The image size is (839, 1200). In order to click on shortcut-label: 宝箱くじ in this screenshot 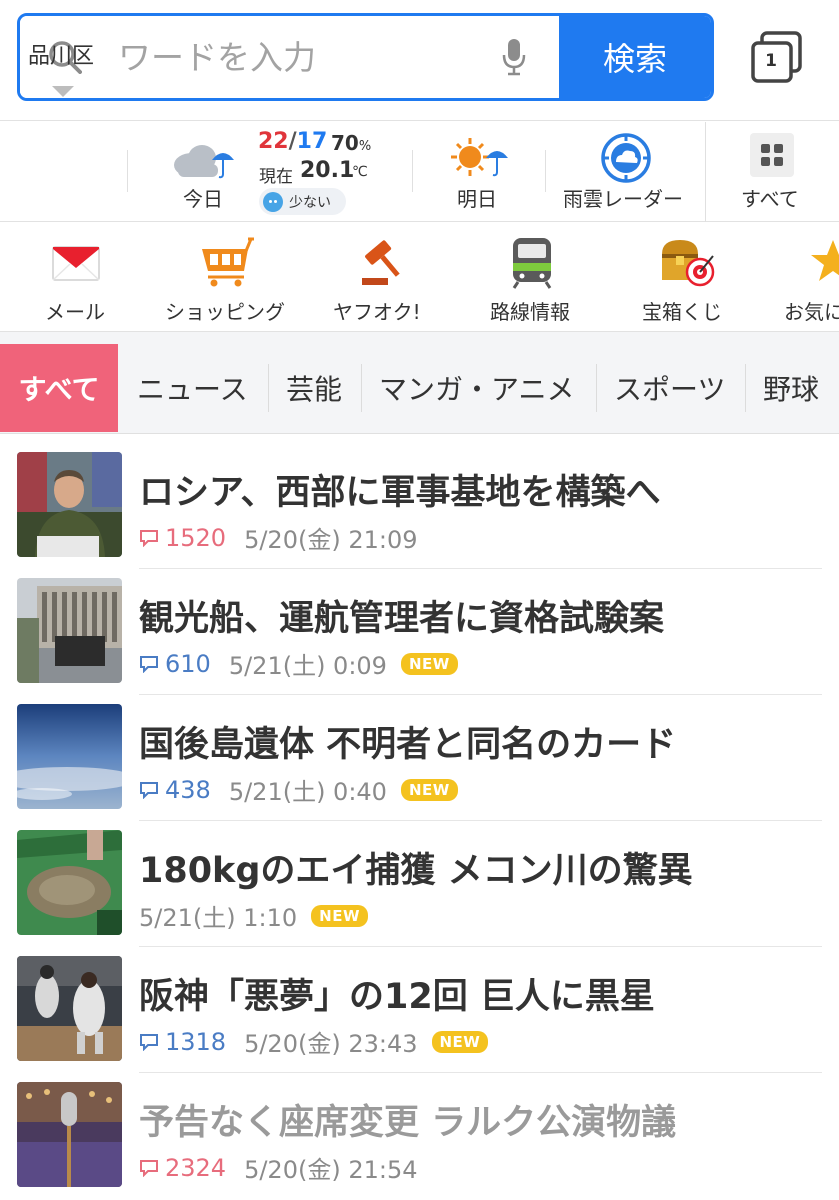, I will do `click(682, 312)`.